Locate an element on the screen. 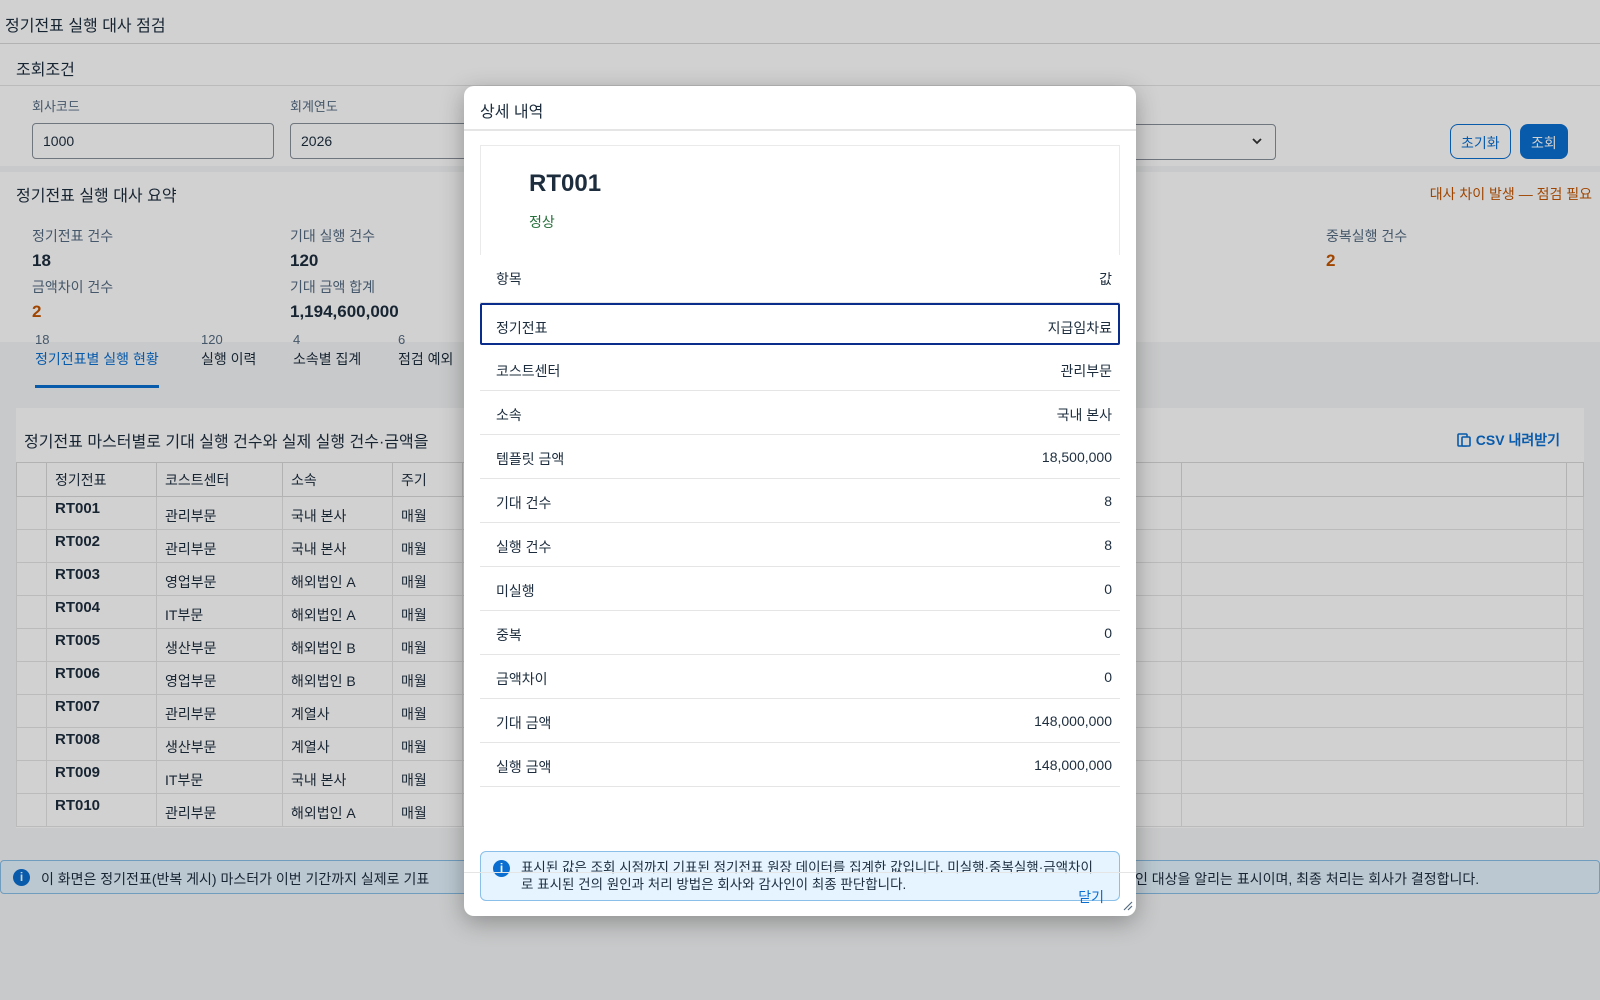  detail-value: 지급임차료 is located at coordinates (1079, 328).